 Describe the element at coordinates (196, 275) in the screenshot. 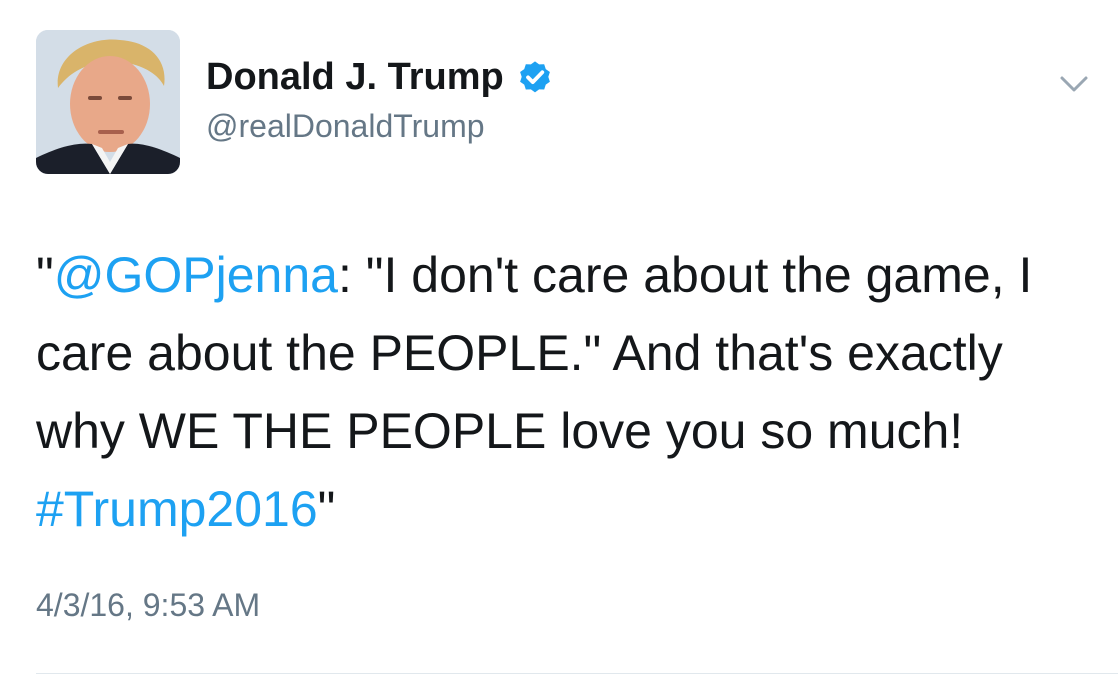

I see `mention-link: @GOPjenna` at that location.